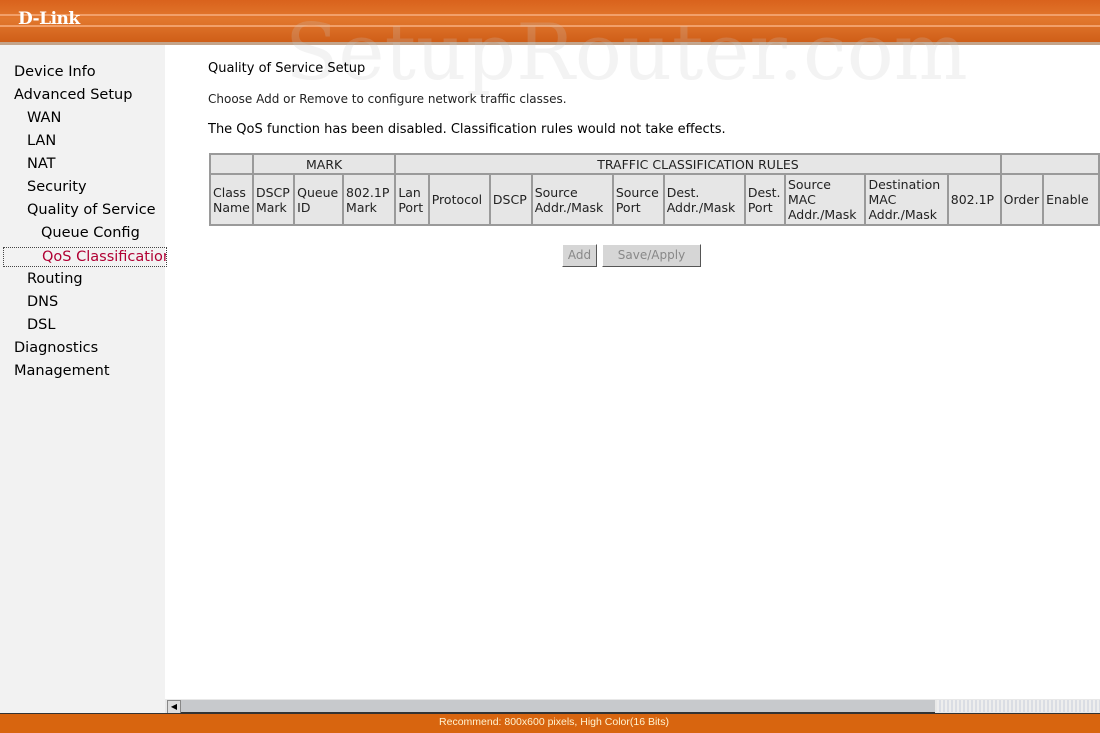 This screenshot has width=1100, height=733. Describe the element at coordinates (42, 302) in the screenshot. I see `sidebar-item-dns: DNS` at that location.